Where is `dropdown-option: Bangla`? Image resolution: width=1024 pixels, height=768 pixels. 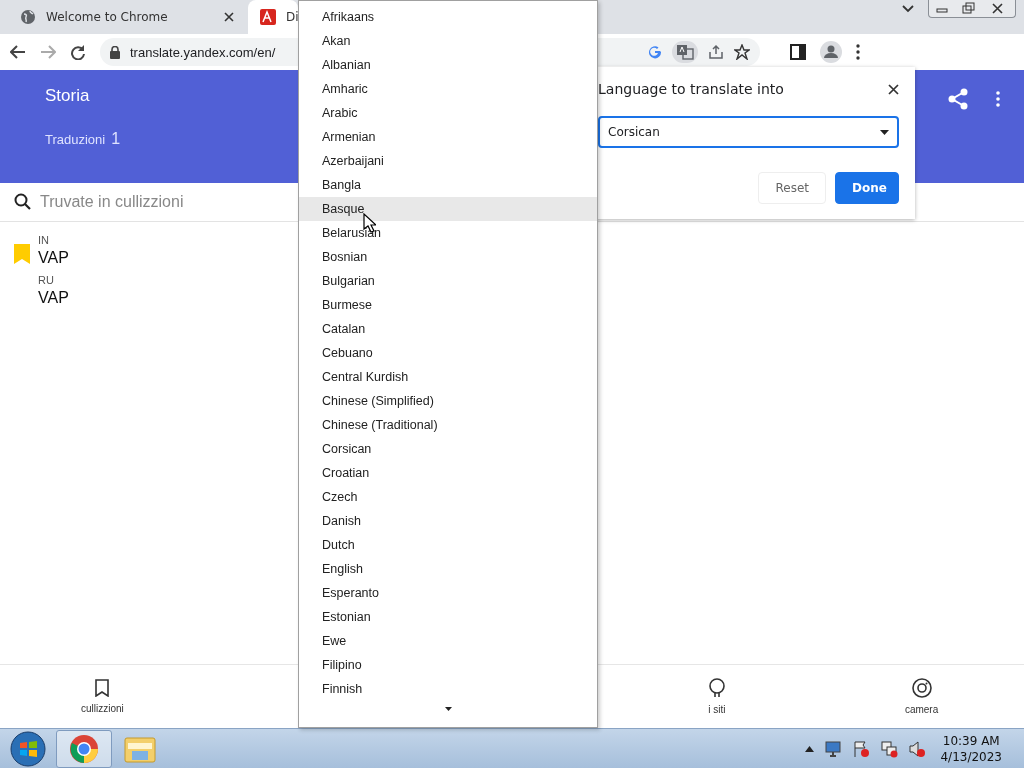
dropdown-option: Bangla is located at coordinates (448, 185).